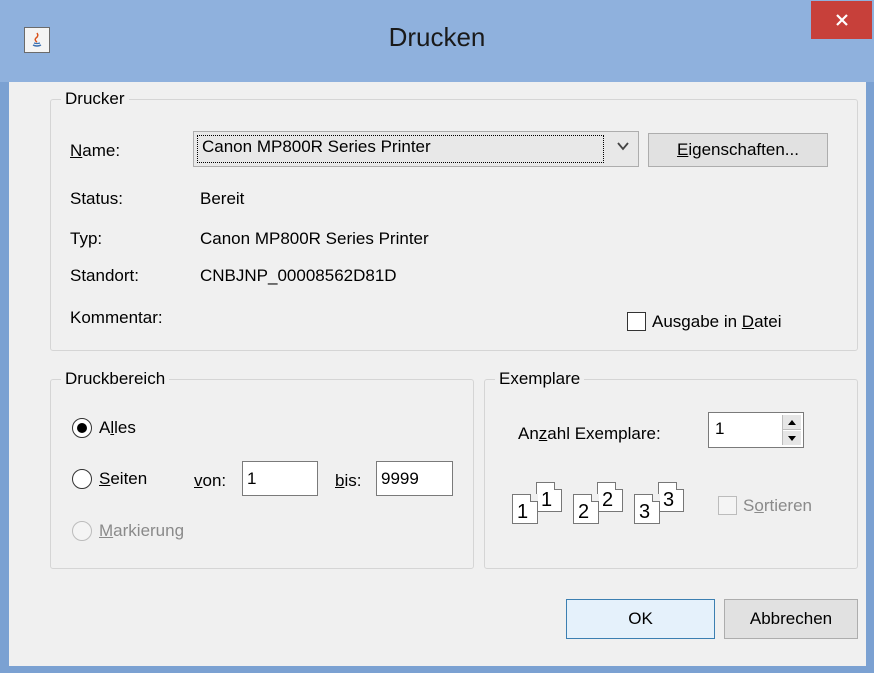 This screenshot has height=673, width=874. What do you see at coordinates (298, 275) in the screenshot?
I see `location-value: CNBJNP_00008562D81D` at bounding box center [298, 275].